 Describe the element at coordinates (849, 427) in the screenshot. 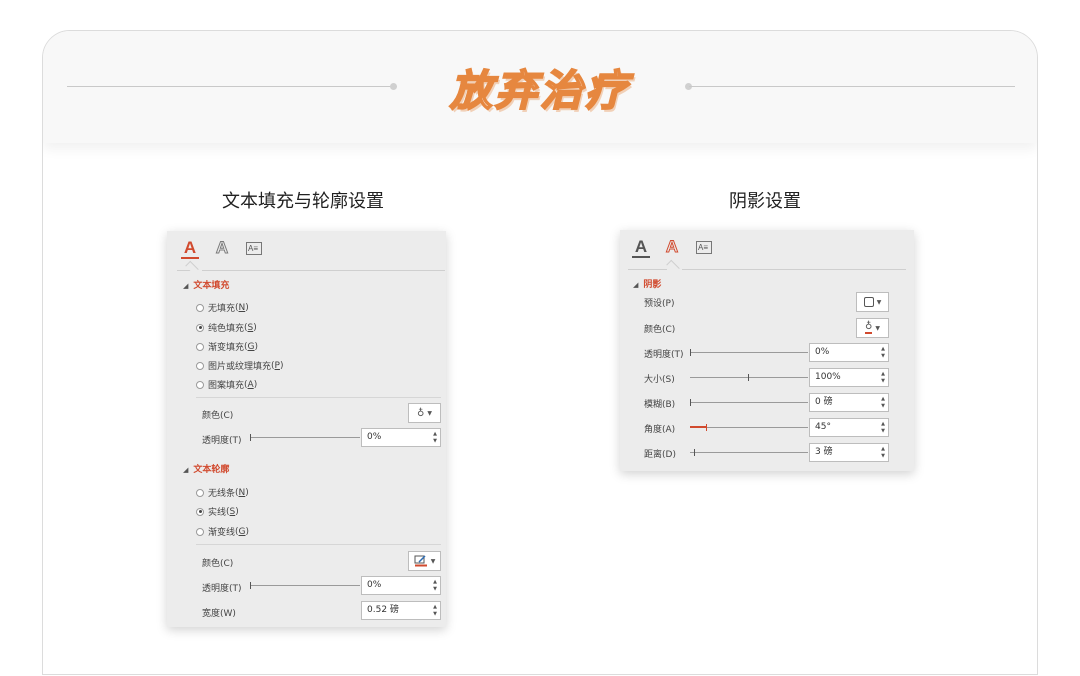

I see `shadow-angle-input: 45° ▲ ▼` at that location.